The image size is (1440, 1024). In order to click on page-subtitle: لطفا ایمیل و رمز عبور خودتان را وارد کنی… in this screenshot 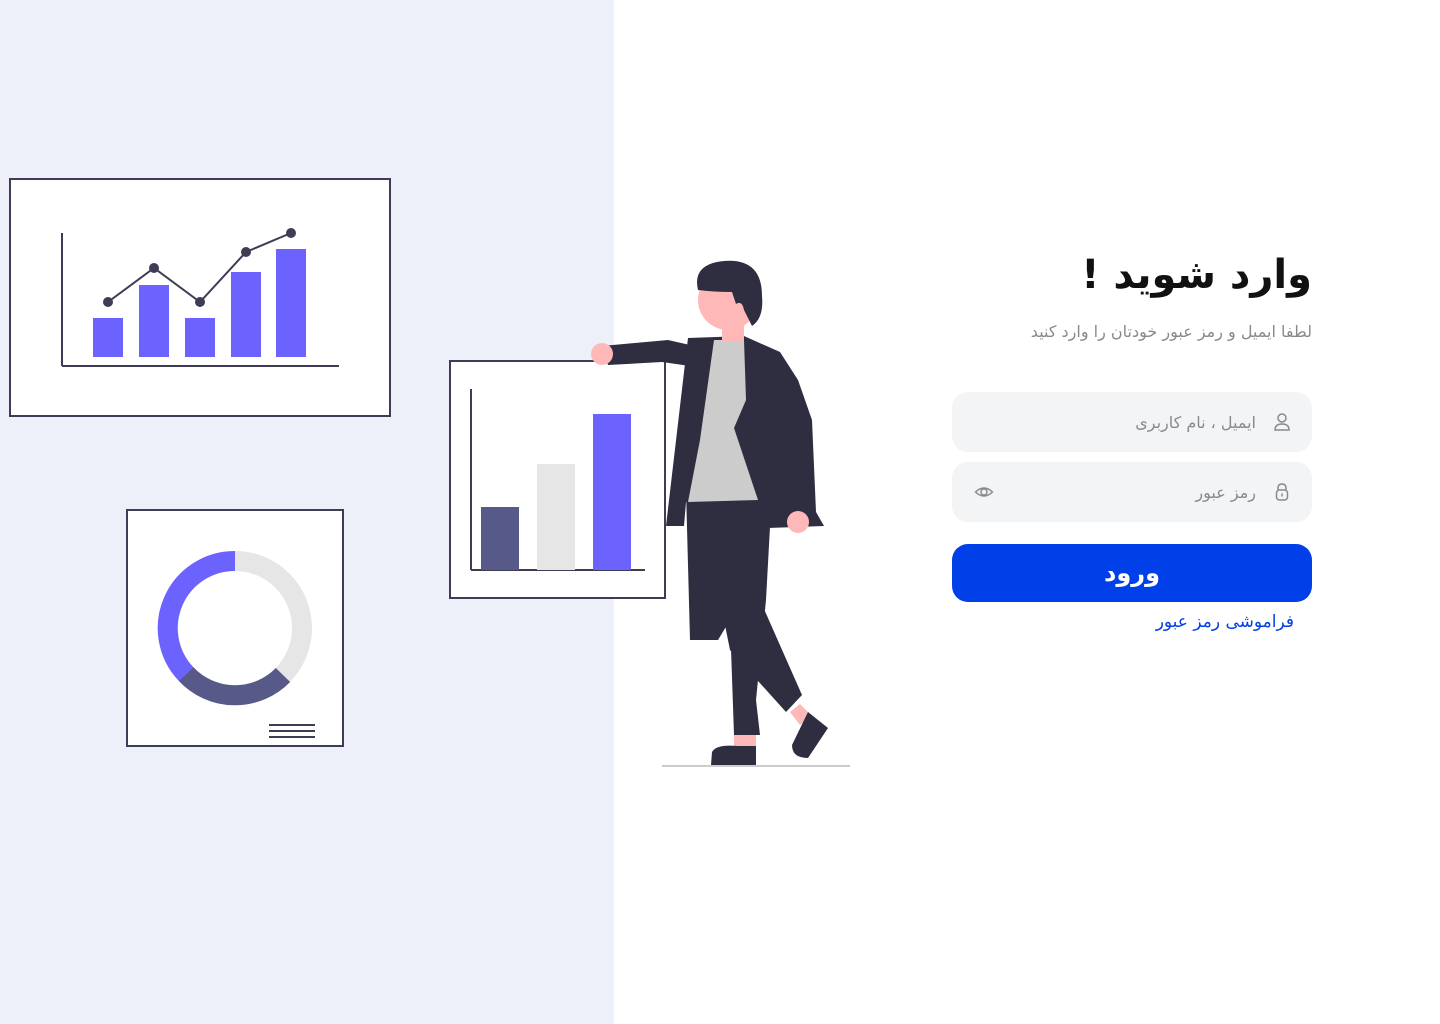, I will do `click(1171, 331)`.